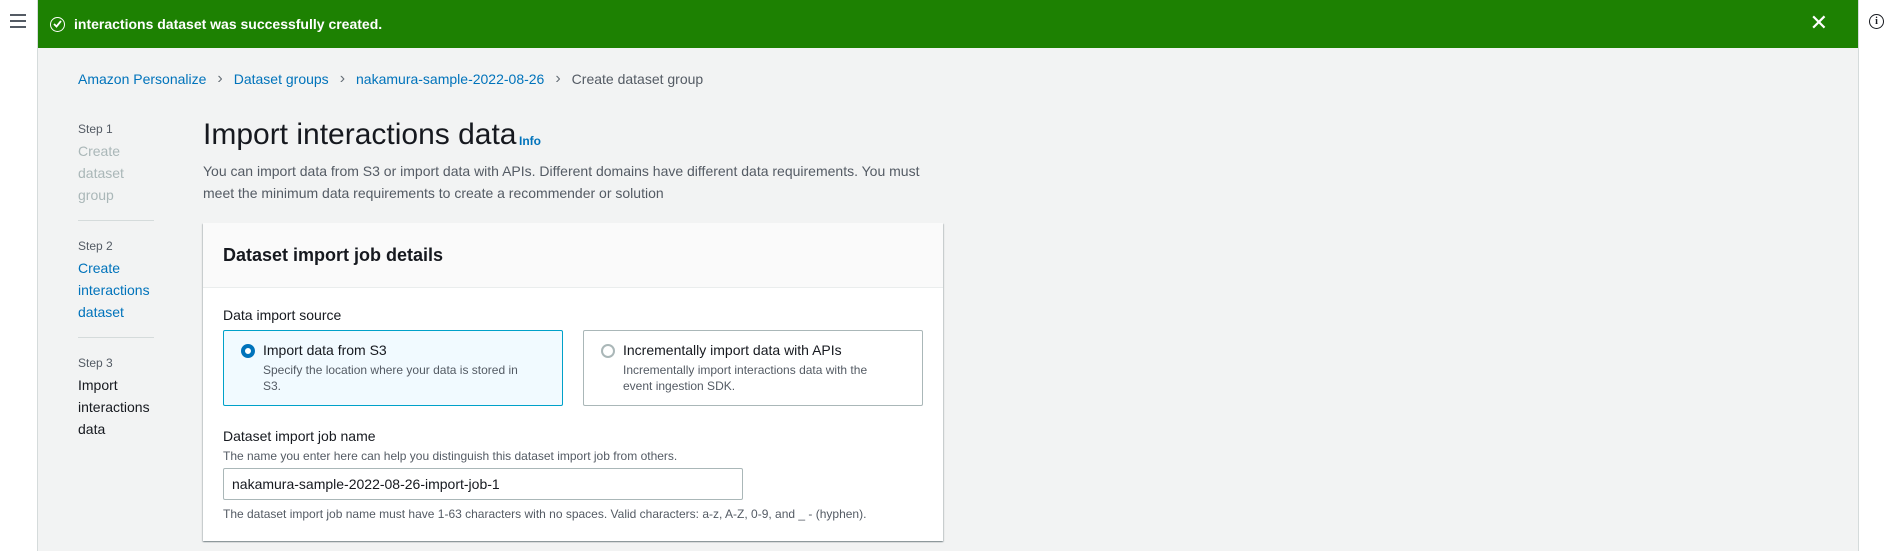  Describe the element at coordinates (1875, 275) in the screenshot. I see `right-tools-rail: i` at that location.